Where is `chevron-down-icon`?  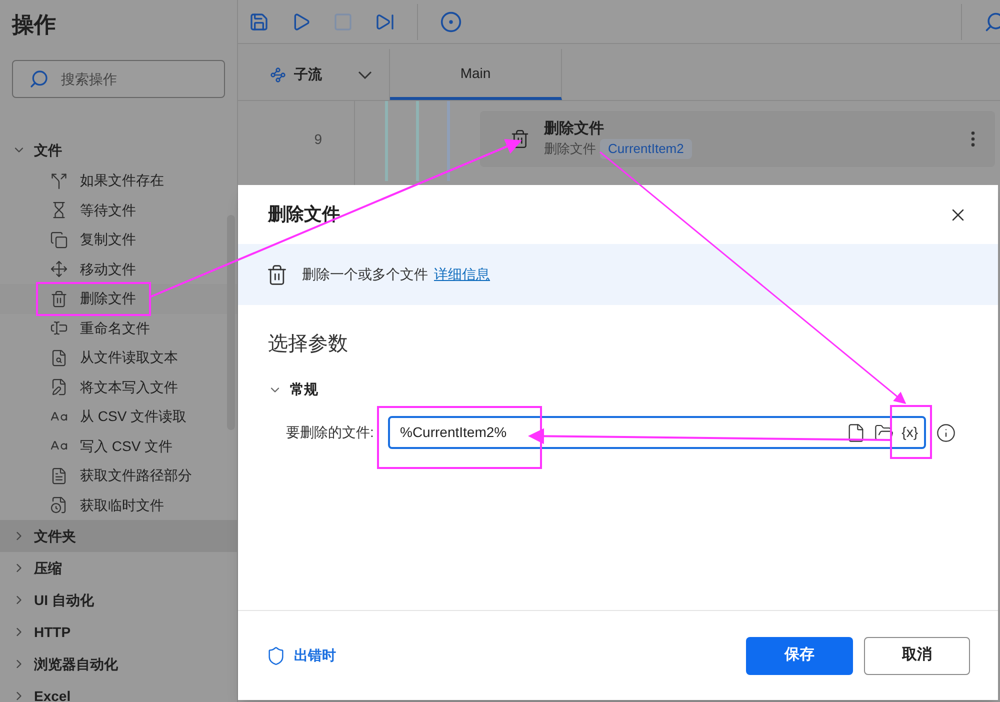 chevron-down-icon is located at coordinates (365, 74).